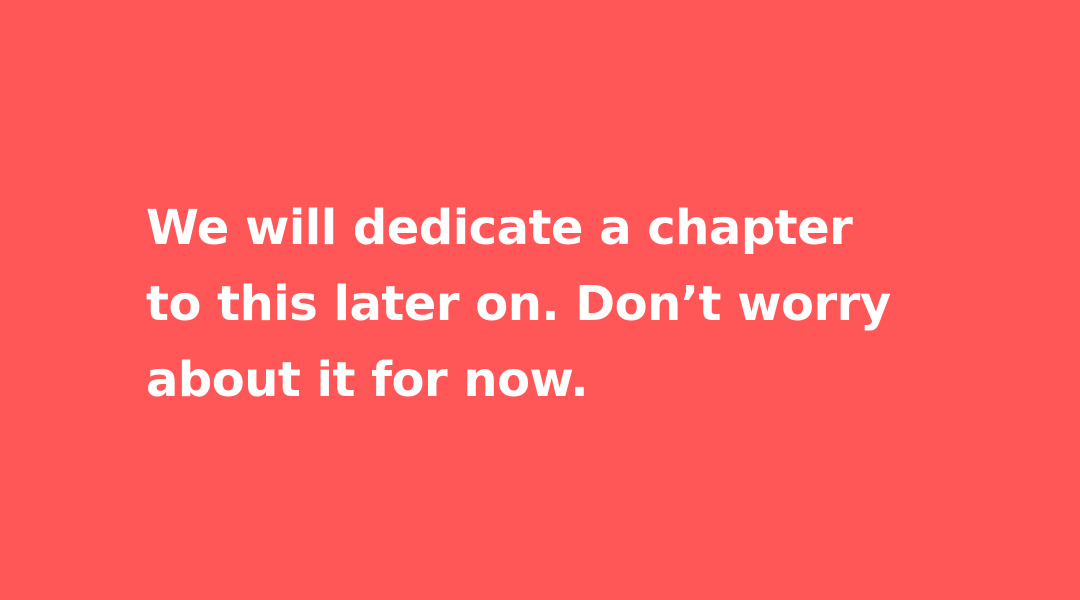 The height and width of the screenshot is (600, 1080). Describe the element at coordinates (367, 380) in the screenshot. I see `message-line-3: about it for now.` at that location.